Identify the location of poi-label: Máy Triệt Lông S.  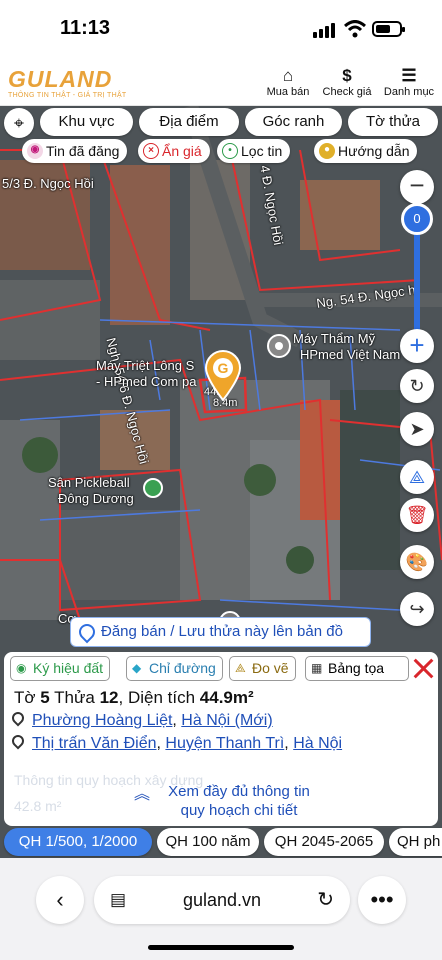
(145, 365).